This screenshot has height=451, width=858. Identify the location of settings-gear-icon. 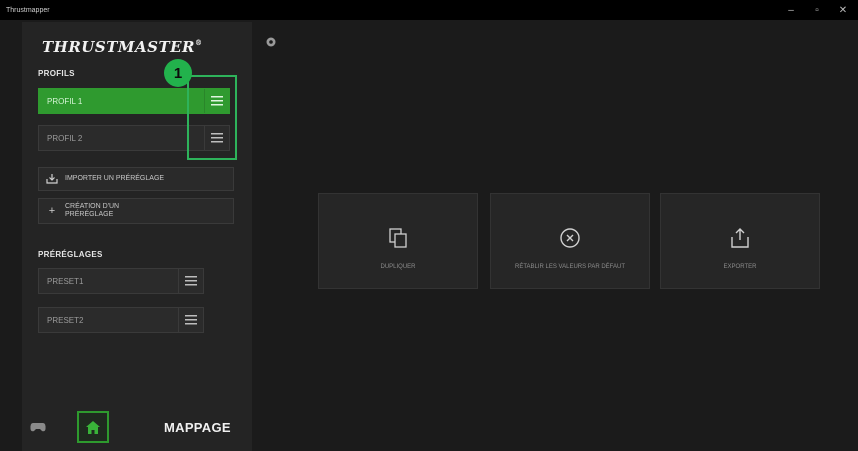
(271, 41).